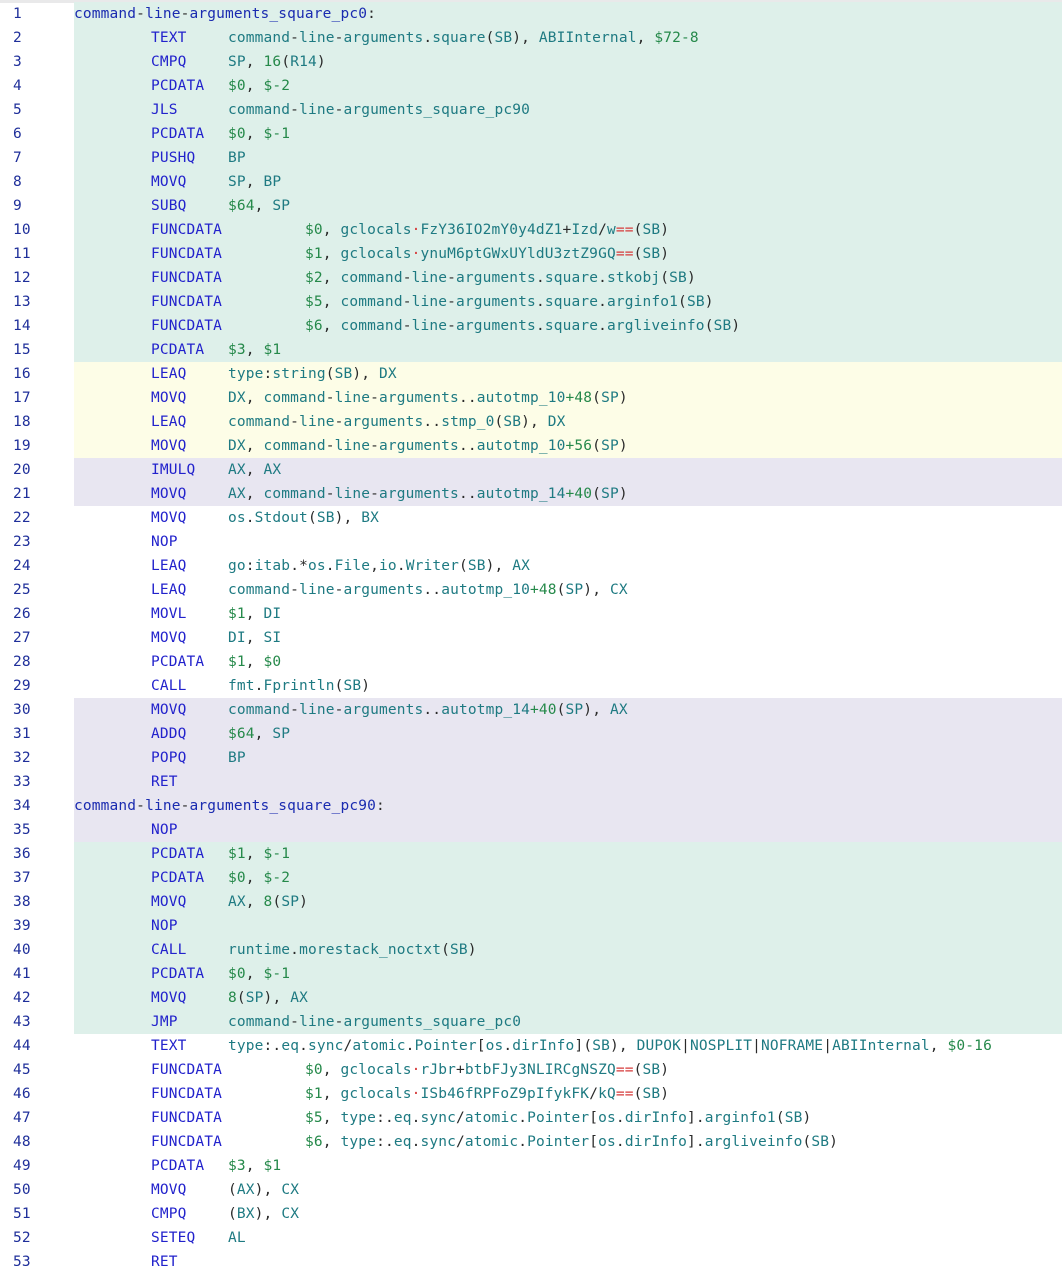 The height and width of the screenshot is (1280, 1062). Describe the element at coordinates (531, 374) in the screenshot. I see `code-line: 16 LEAQ type:string(SB), DX` at that location.